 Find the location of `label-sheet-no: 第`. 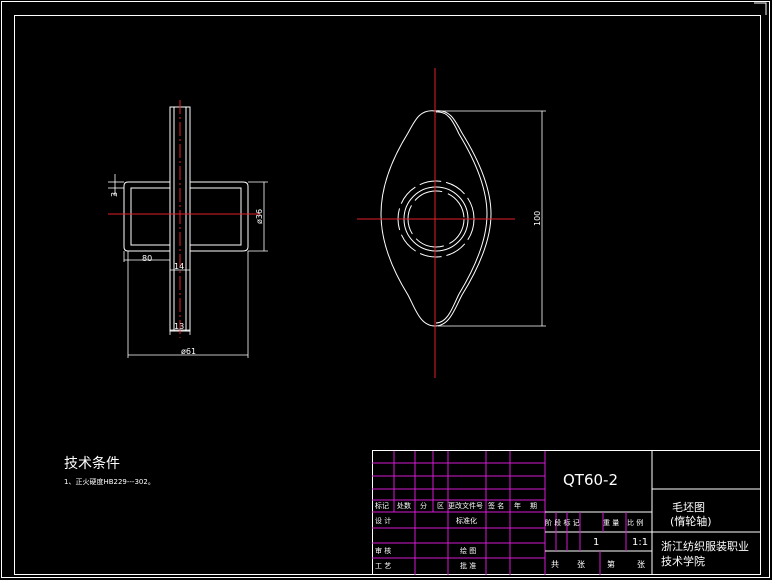

label-sheet-no: 第 is located at coordinates (611, 564).